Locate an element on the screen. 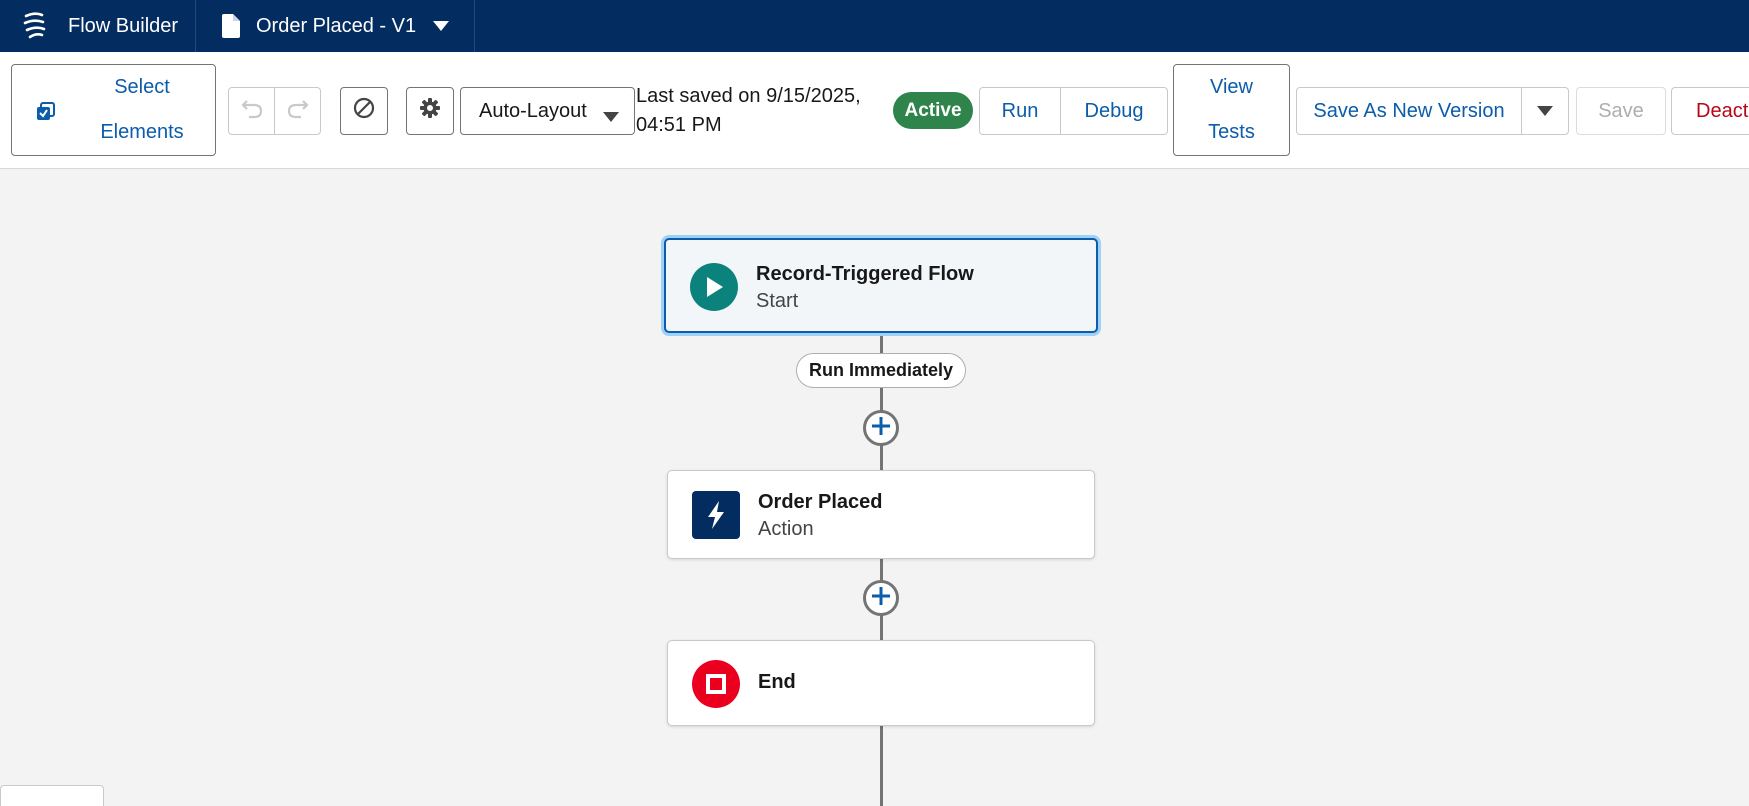  undo-redo-group is located at coordinates (274, 111).